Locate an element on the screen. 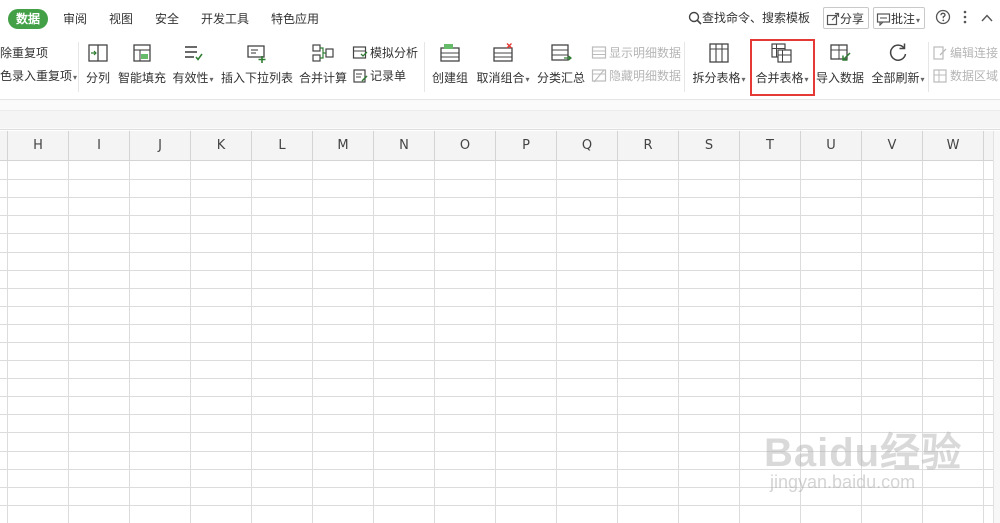  simulation-icon is located at coordinates (360, 52).